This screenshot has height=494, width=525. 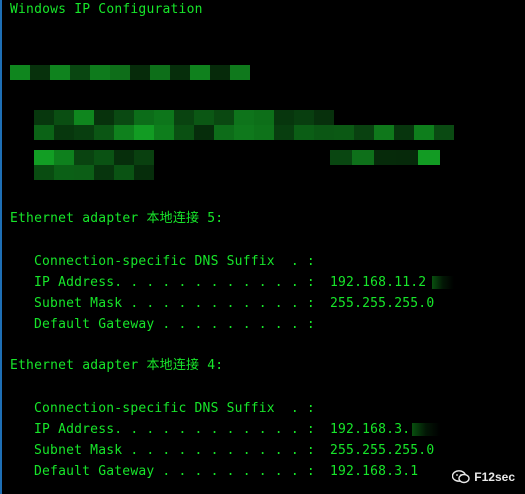 What do you see at coordinates (374, 471) in the screenshot?
I see `default-gateway-value: 192.168.3.1` at bounding box center [374, 471].